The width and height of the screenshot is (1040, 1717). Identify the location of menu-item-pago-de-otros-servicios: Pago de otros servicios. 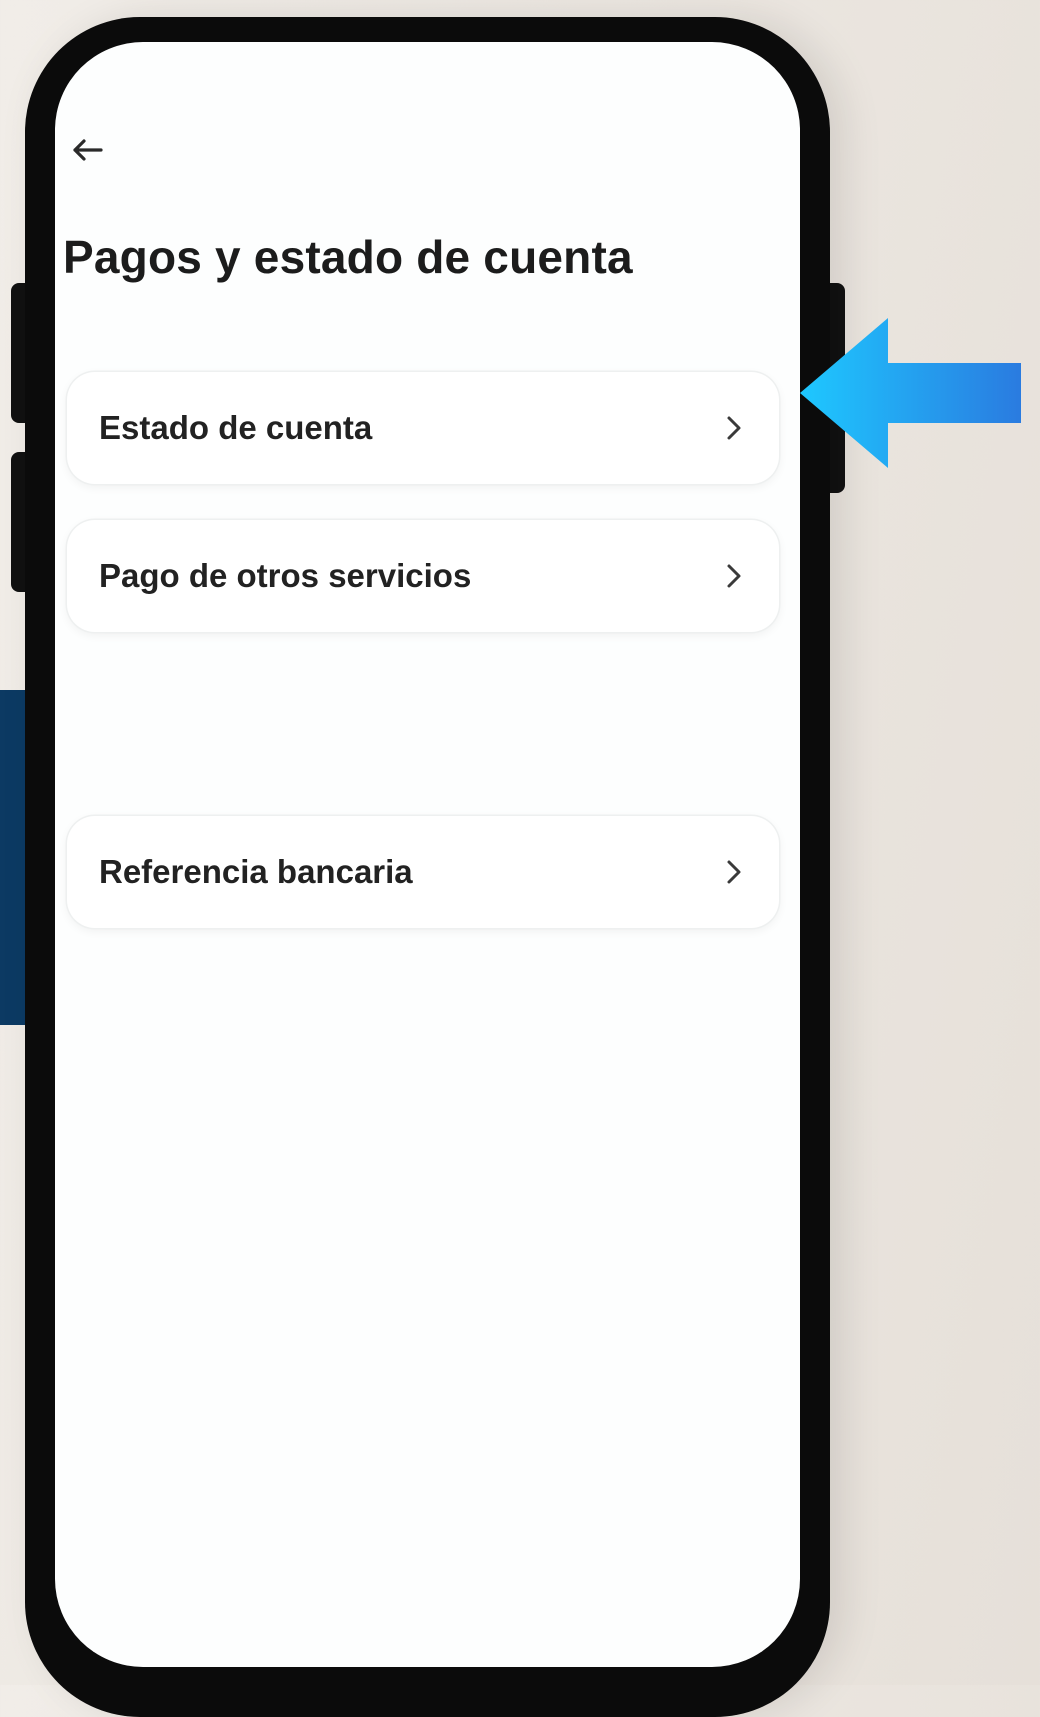
(423, 576).